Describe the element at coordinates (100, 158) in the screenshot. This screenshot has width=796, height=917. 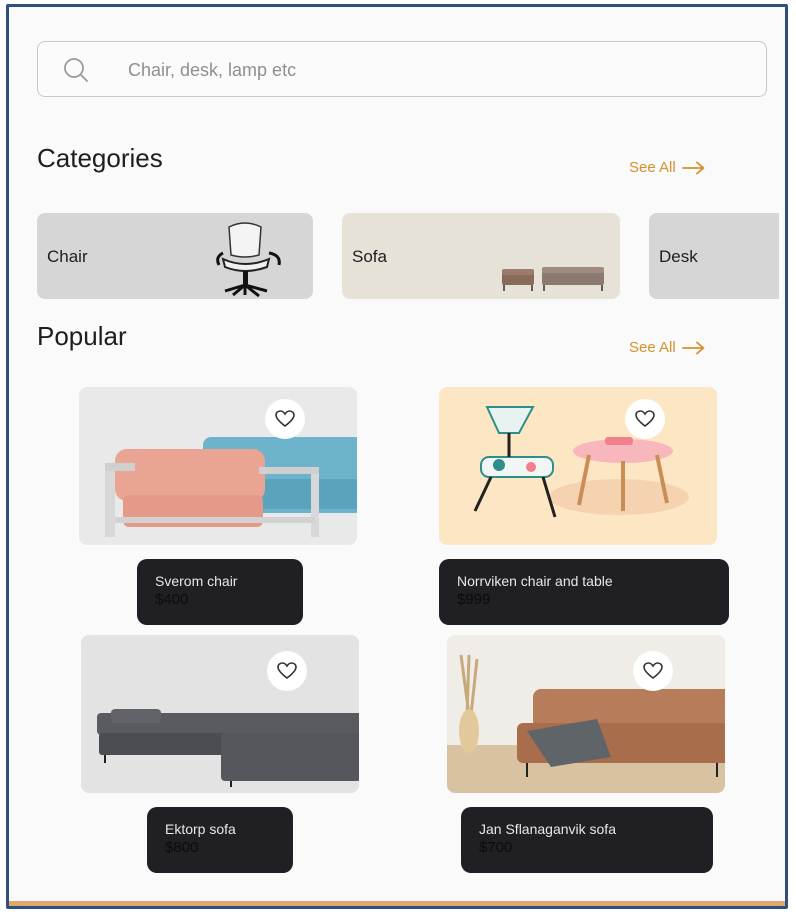
I see `categories-title: Categories` at that location.